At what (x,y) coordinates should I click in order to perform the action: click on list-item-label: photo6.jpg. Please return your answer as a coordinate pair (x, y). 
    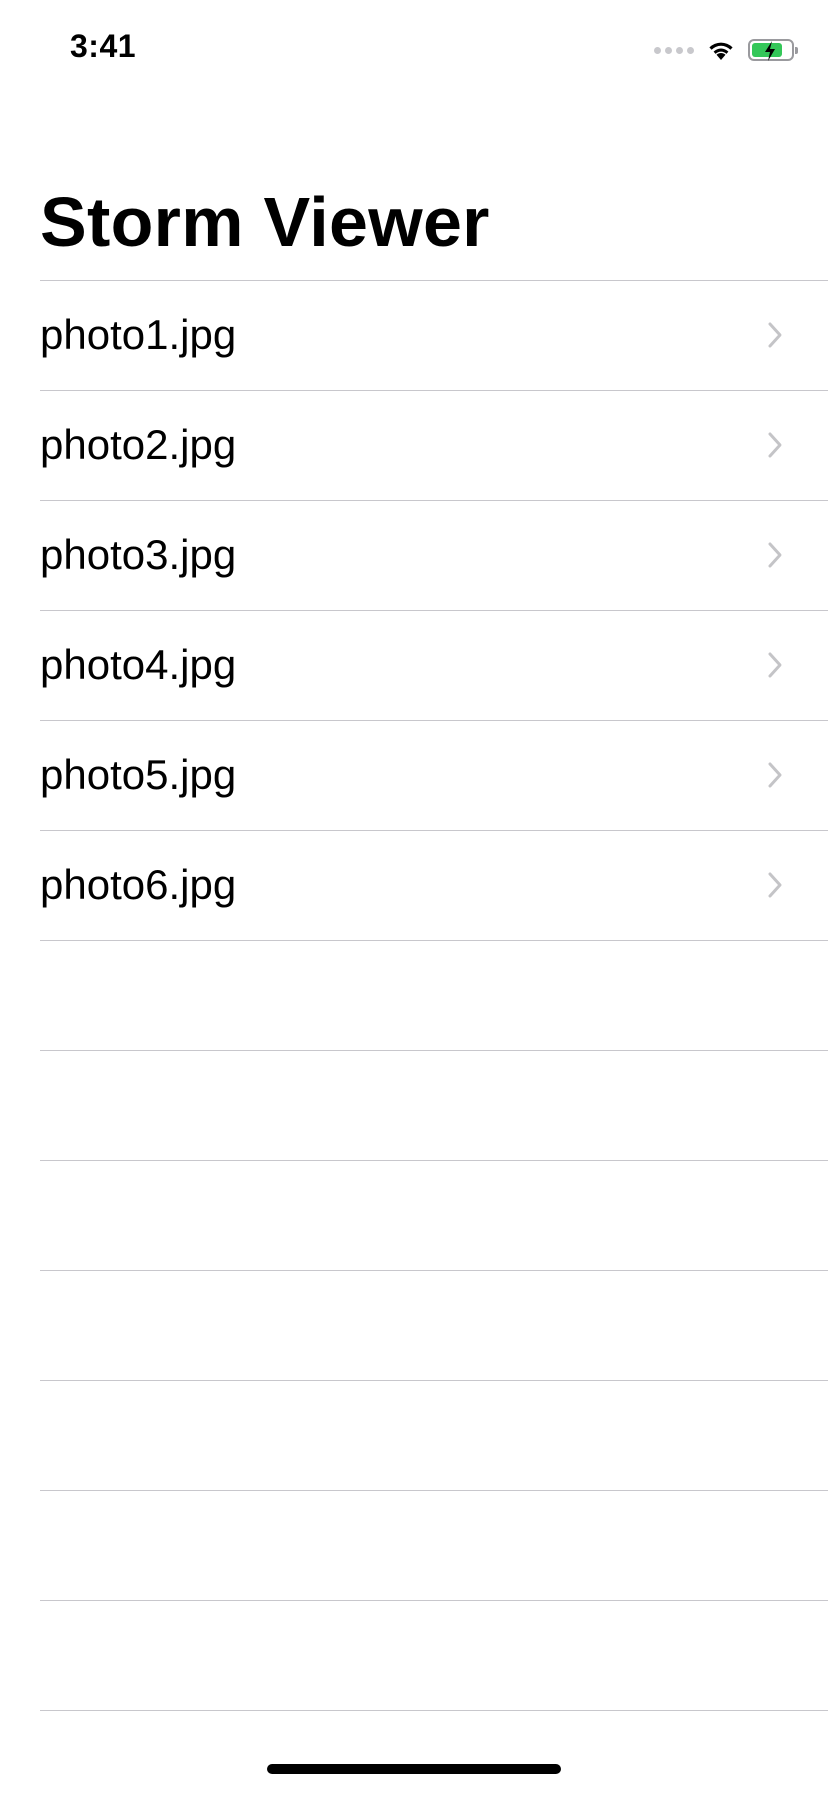
    Looking at the image, I should click on (138, 884).